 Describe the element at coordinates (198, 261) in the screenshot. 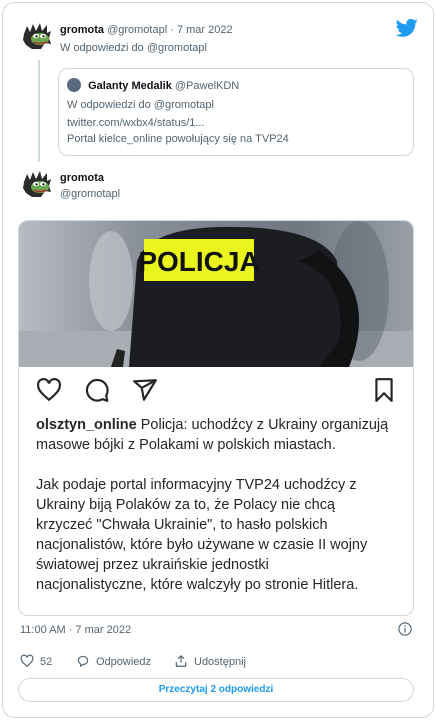

I see `police-label: POLICJA` at that location.